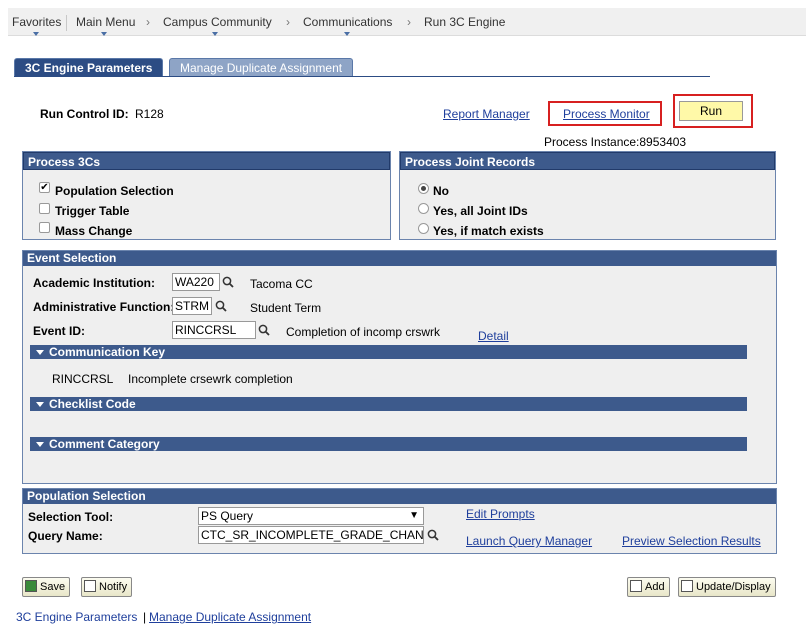 Image resolution: width=812 pixels, height=639 pixels. I want to click on main-menu-caret-icon, so click(104, 34).